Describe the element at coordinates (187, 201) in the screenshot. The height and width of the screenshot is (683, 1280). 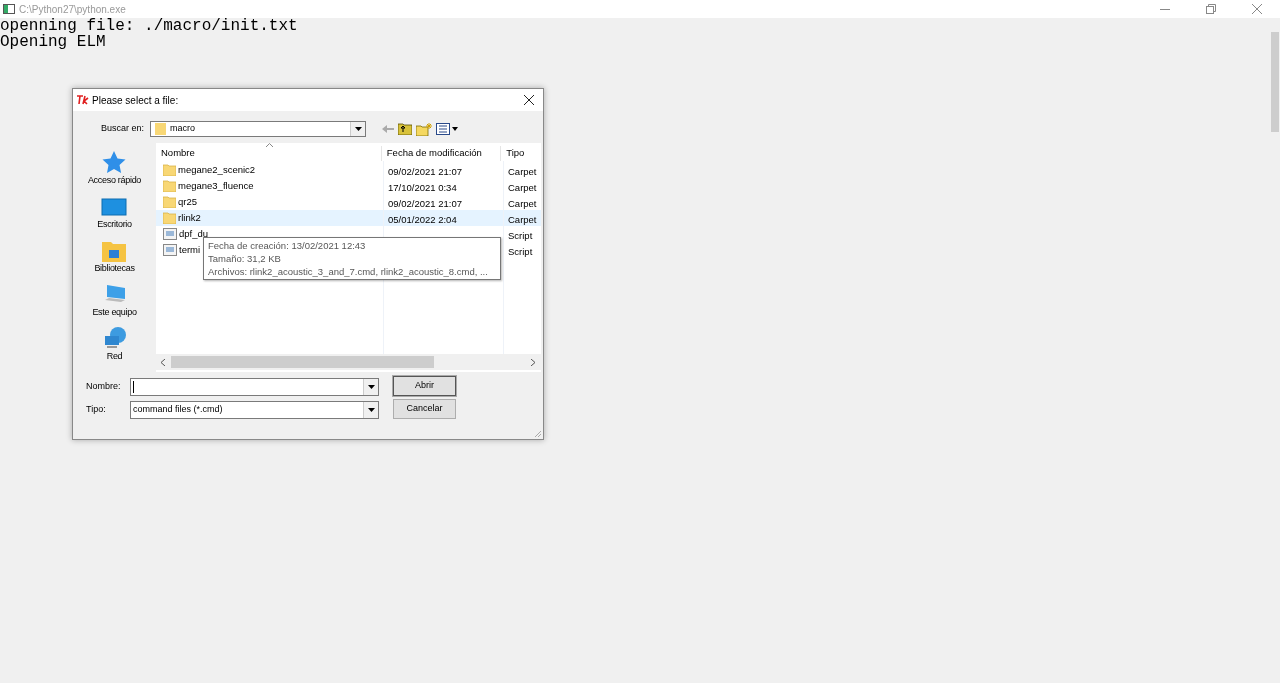
I see `file-name: qr25` at that location.